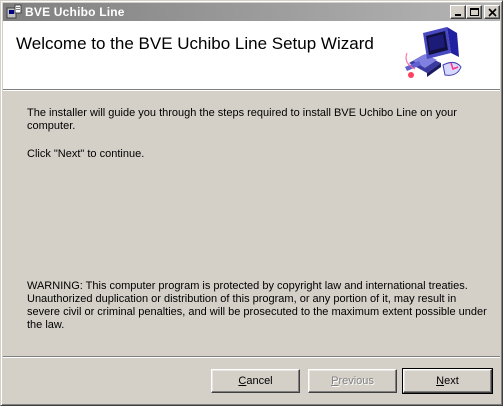 This screenshot has width=503, height=406. I want to click on continue-hint: Click "Next" to continue., so click(86, 154).